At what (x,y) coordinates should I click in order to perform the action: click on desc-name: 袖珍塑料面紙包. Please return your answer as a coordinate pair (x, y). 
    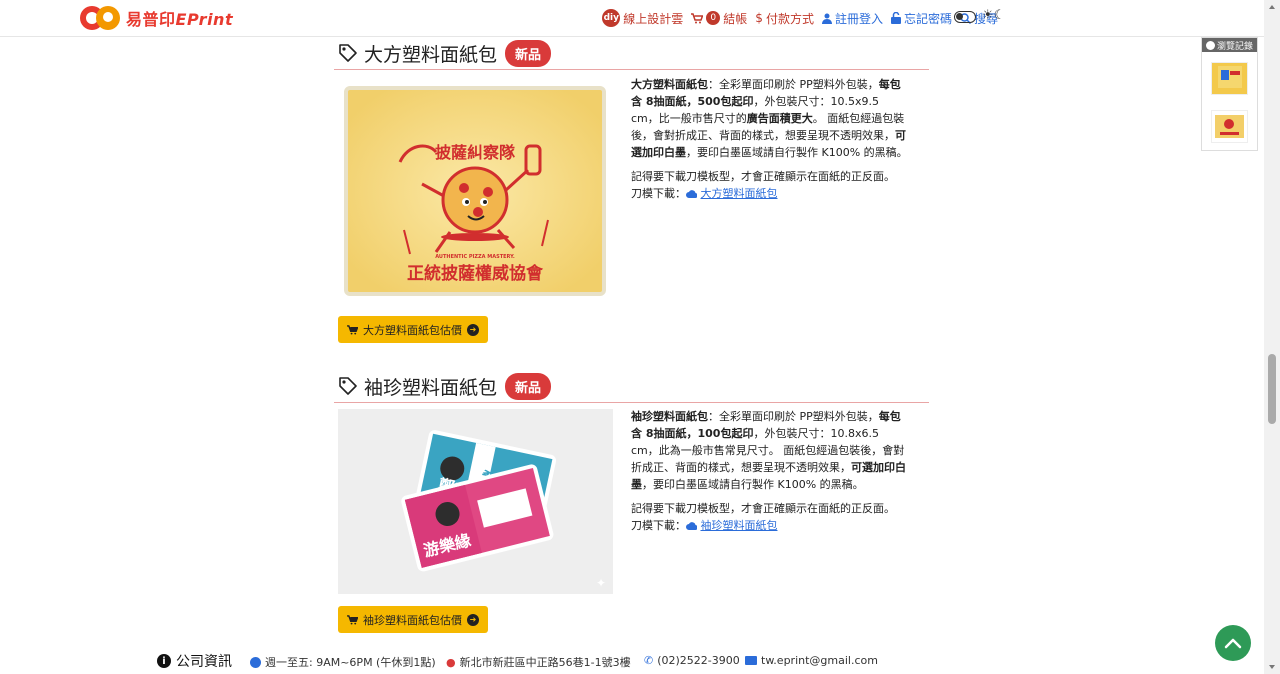
    Looking at the image, I should click on (669, 416).